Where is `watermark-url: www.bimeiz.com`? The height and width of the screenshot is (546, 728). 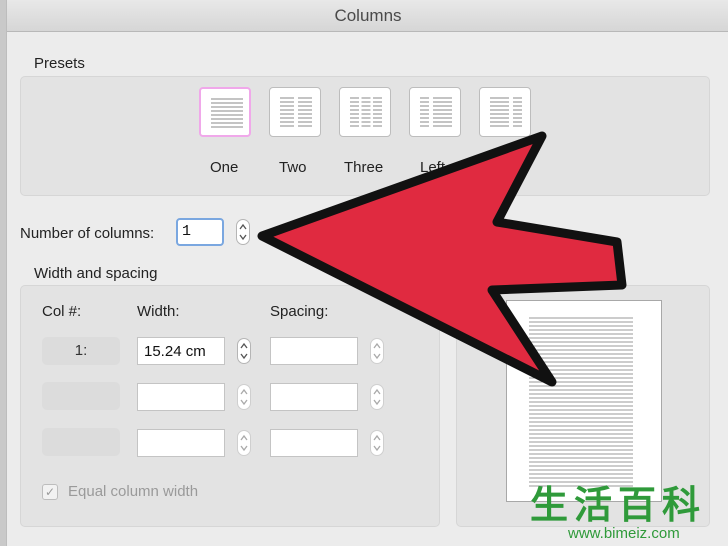
watermark-url: www.bimeiz.com is located at coordinates (624, 533).